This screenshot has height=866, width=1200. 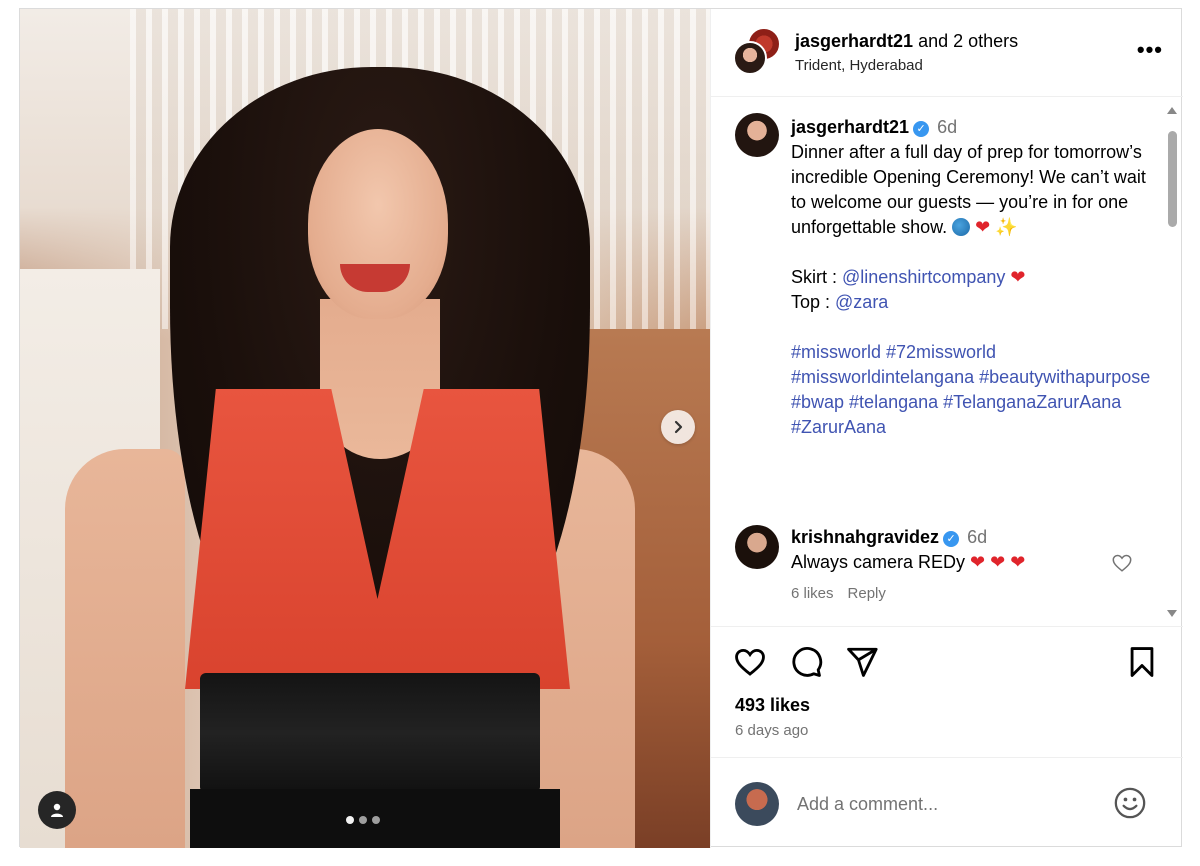 What do you see at coordinates (861, 302) in the screenshot?
I see `top-mention-link: @zara` at bounding box center [861, 302].